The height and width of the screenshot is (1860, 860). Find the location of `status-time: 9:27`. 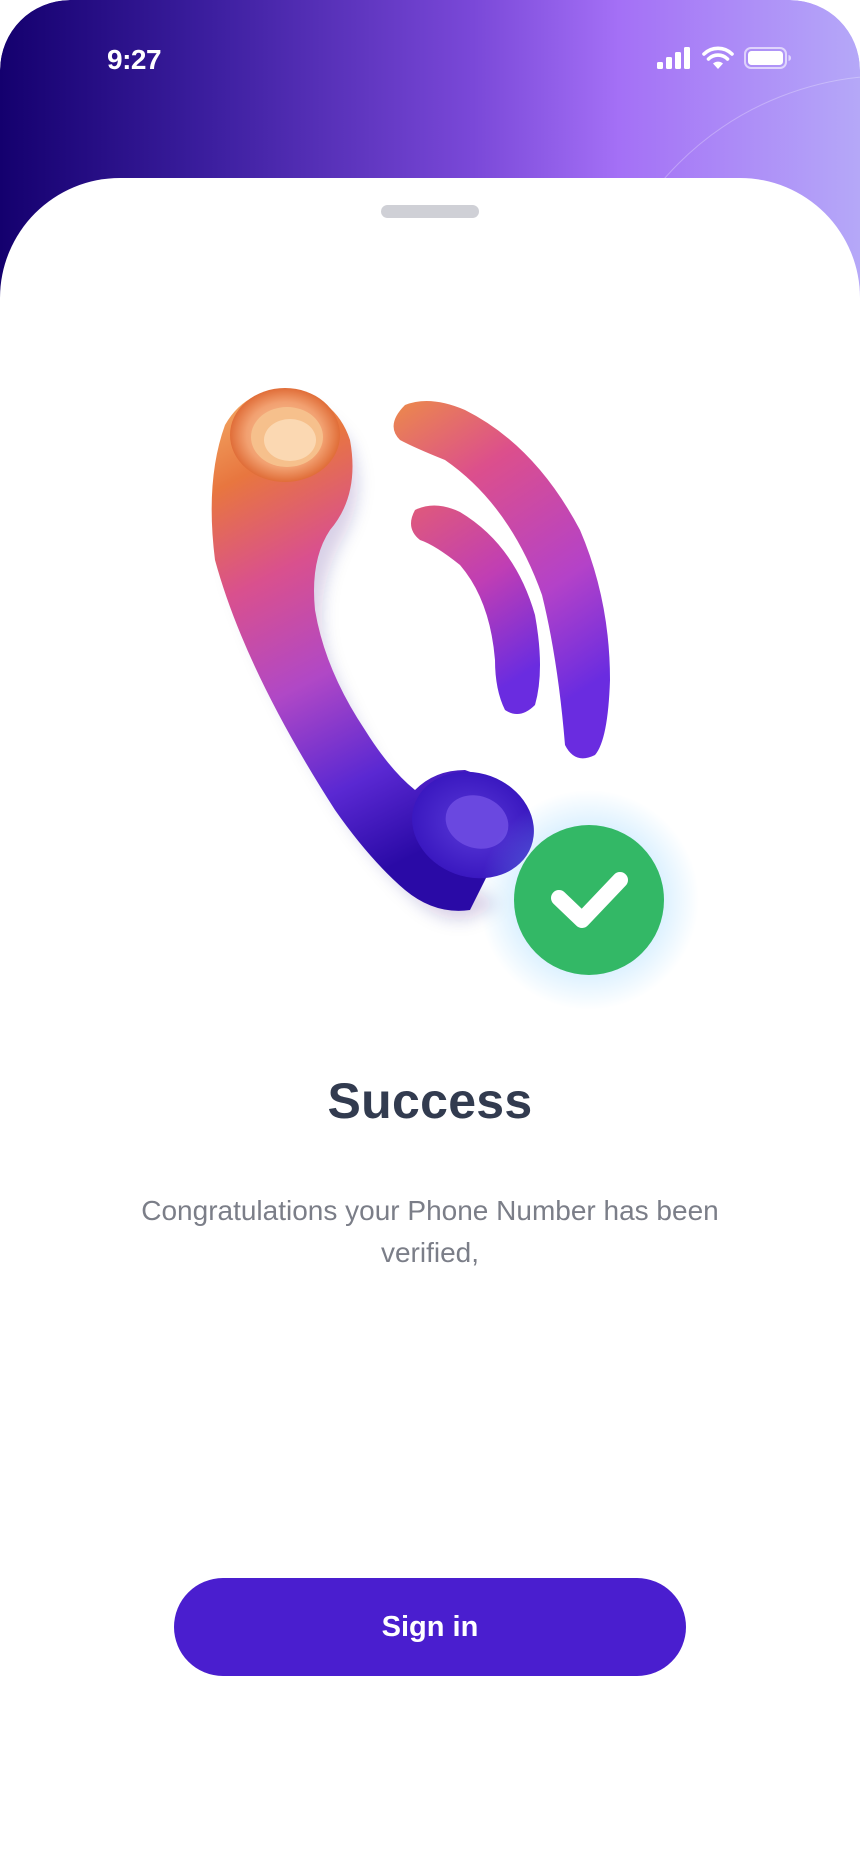

status-time: 9:27 is located at coordinates (134, 59).